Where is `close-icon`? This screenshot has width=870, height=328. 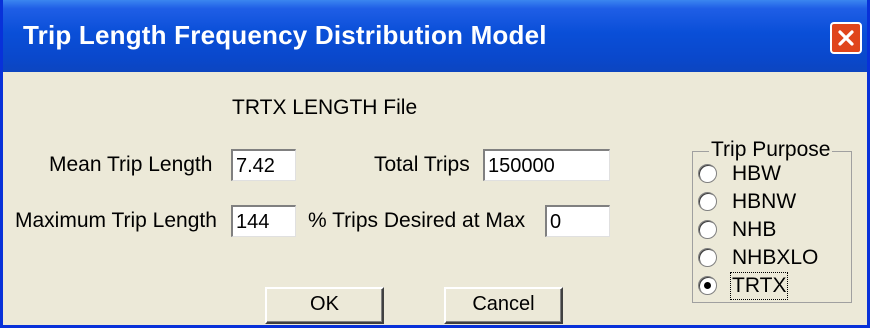
close-icon is located at coordinates (846, 38).